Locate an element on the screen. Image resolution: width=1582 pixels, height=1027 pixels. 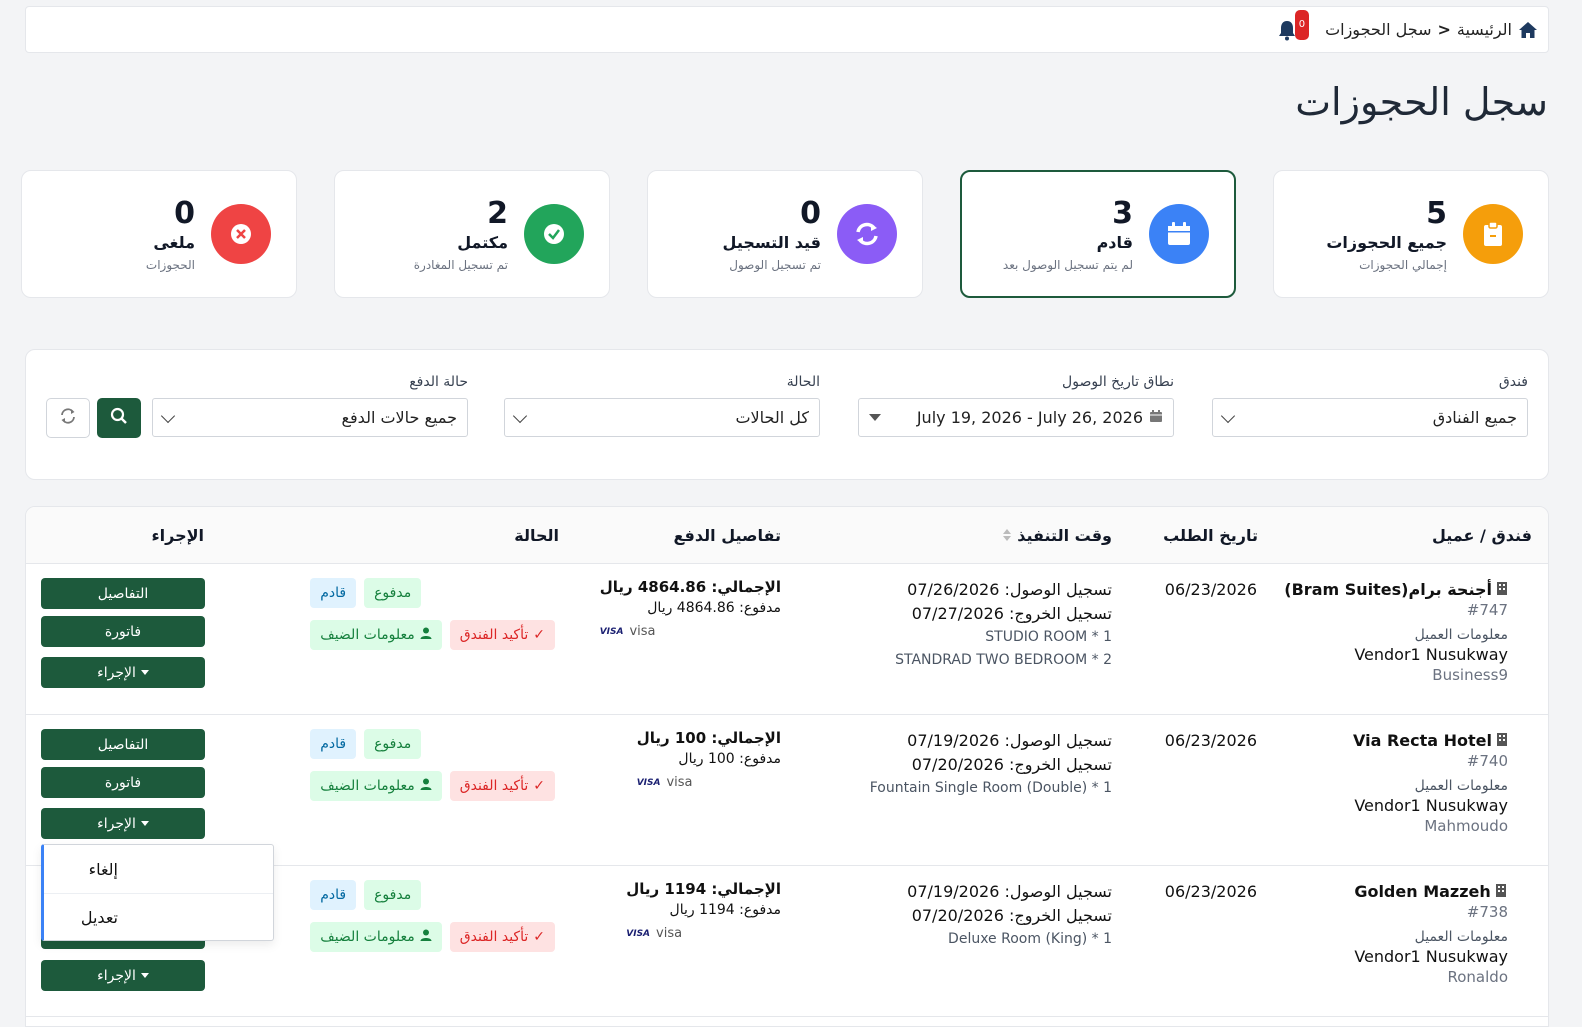
refresh-icon is located at coordinates (867, 234).